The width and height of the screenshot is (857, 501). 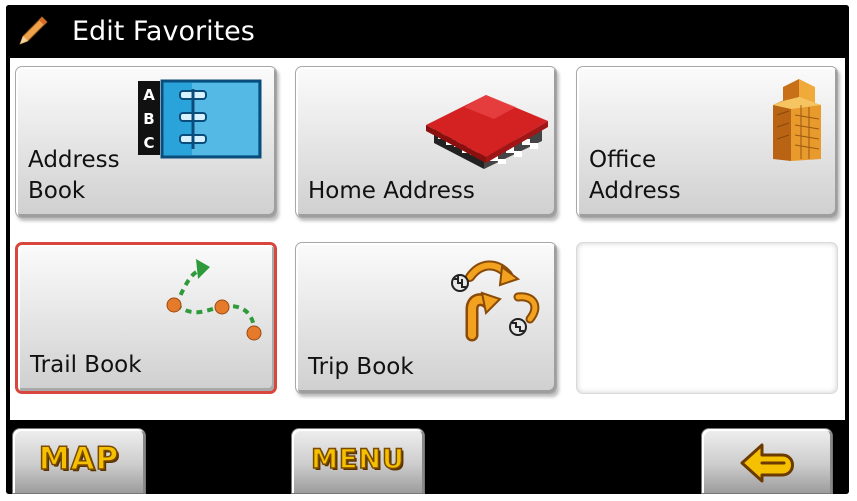 I want to click on office-address-button: Office Address, so click(x=707, y=142).